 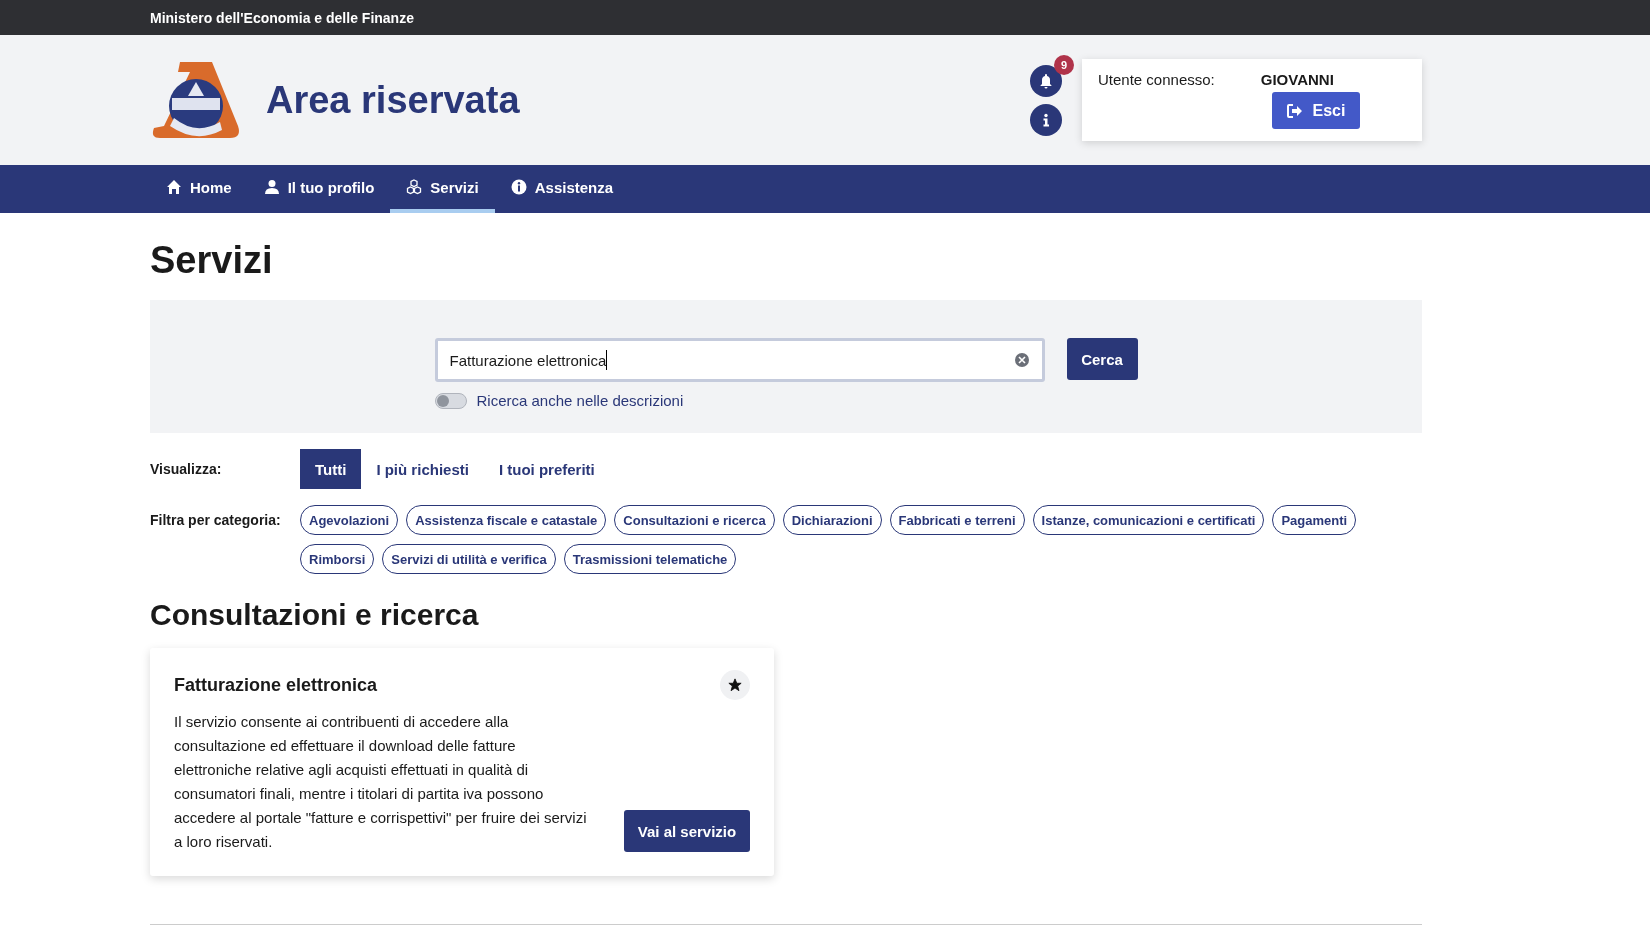 I want to click on clear-icon, so click(x=1021, y=360).